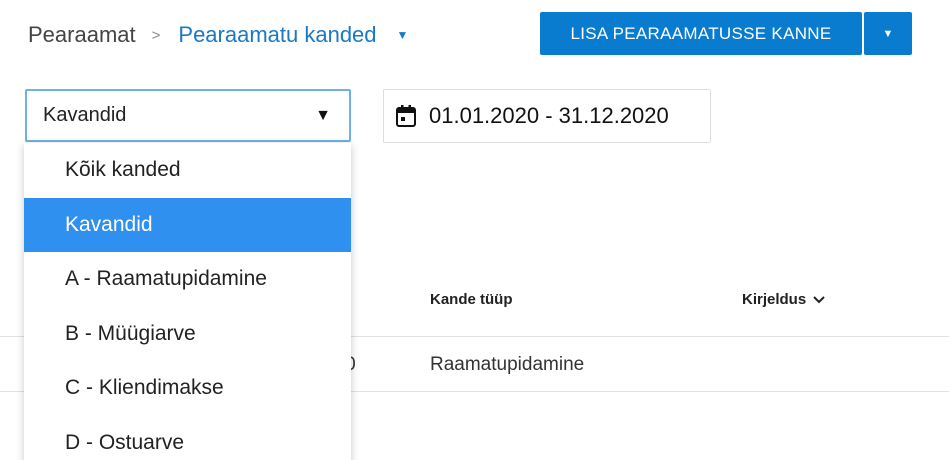  I want to click on breadcrumb-root-link: Pearaamat, so click(82, 35).